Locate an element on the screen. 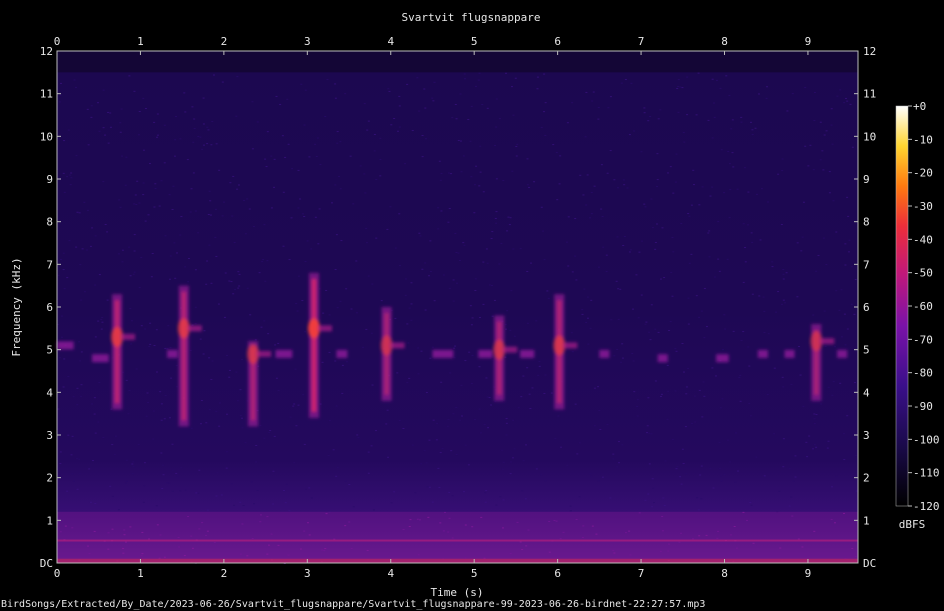  y-tick-label: 5 is located at coordinates (49, 350).